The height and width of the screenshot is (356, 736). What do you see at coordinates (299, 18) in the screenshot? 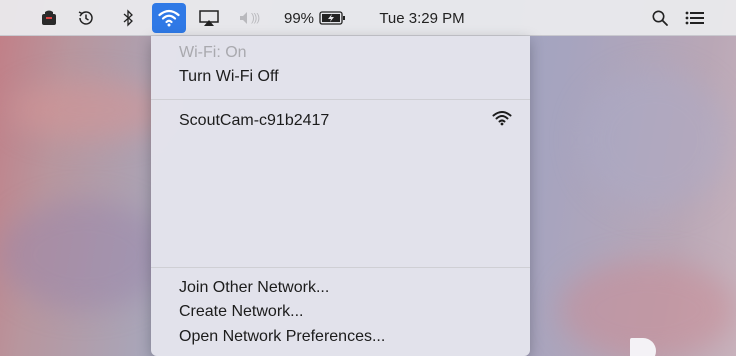
I see `battery-percent: 99%` at bounding box center [299, 18].